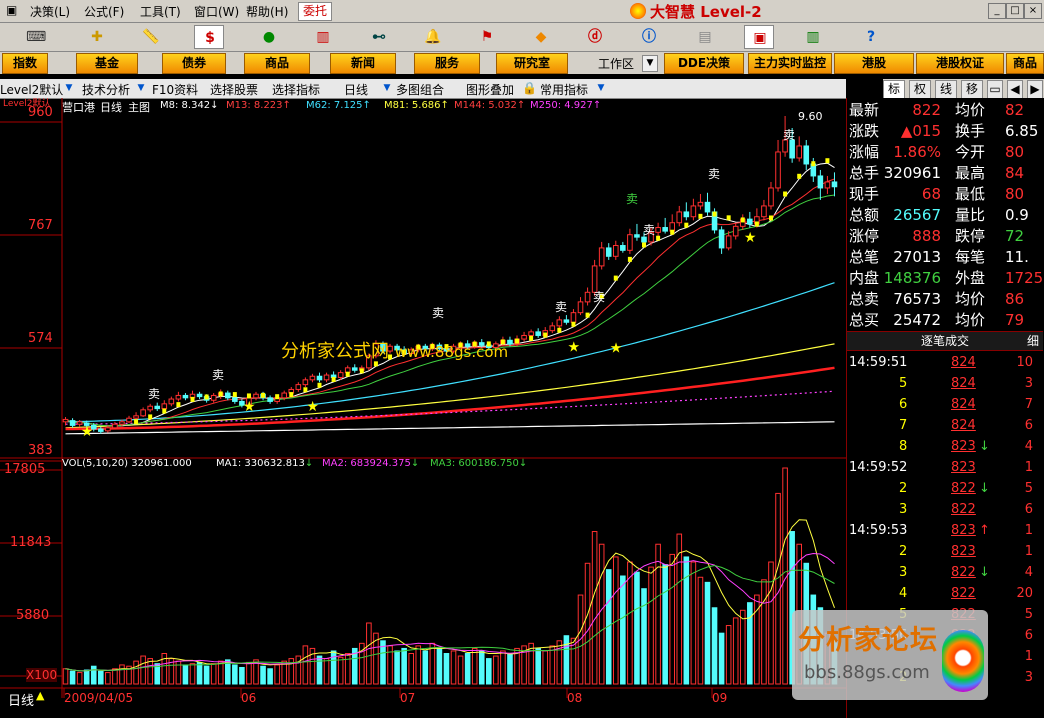 The image size is (1044, 718). What do you see at coordinates (1025, 63) in the screenshot?
I see `nav-commodity-right: 商品` at bounding box center [1025, 63].